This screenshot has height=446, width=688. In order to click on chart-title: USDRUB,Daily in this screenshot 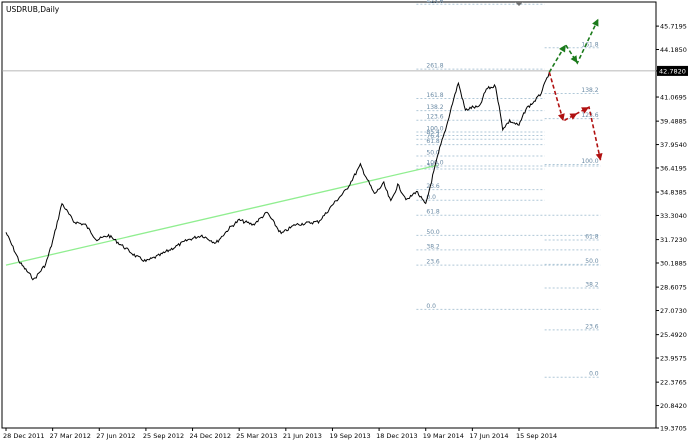, I will do `click(33, 9)`.